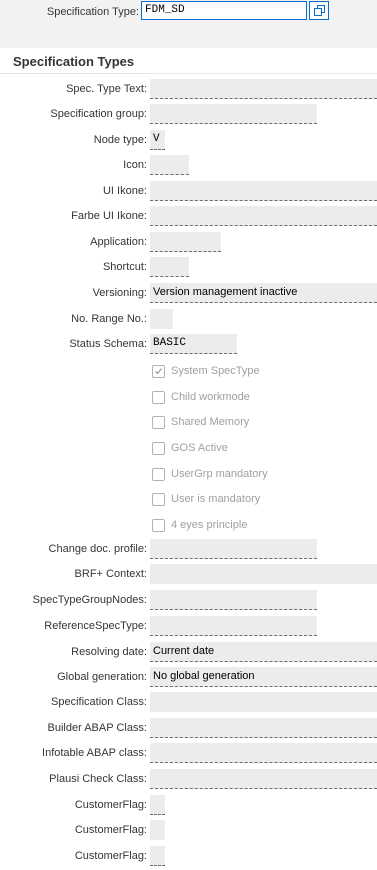 The image size is (377, 870). I want to click on header-bar: Specification Type: FDM_SD, so click(188, 24).